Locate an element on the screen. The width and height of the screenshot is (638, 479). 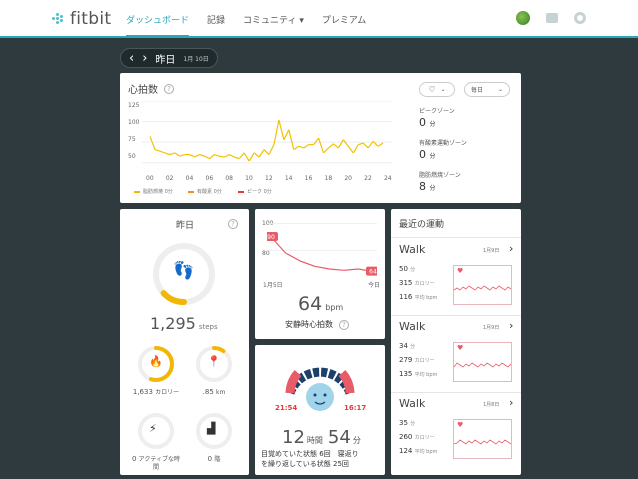
stat-location-pin: 📍 .85 km is located at coordinates (216, 370).